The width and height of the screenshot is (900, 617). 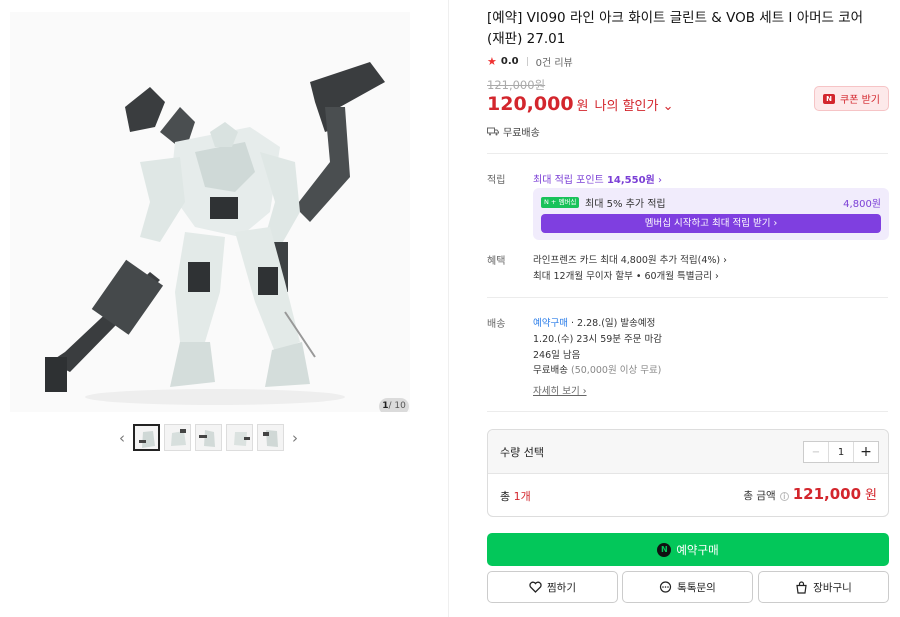 What do you see at coordinates (516, 85) in the screenshot?
I see `original-price: 121,000원` at bounding box center [516, 85].